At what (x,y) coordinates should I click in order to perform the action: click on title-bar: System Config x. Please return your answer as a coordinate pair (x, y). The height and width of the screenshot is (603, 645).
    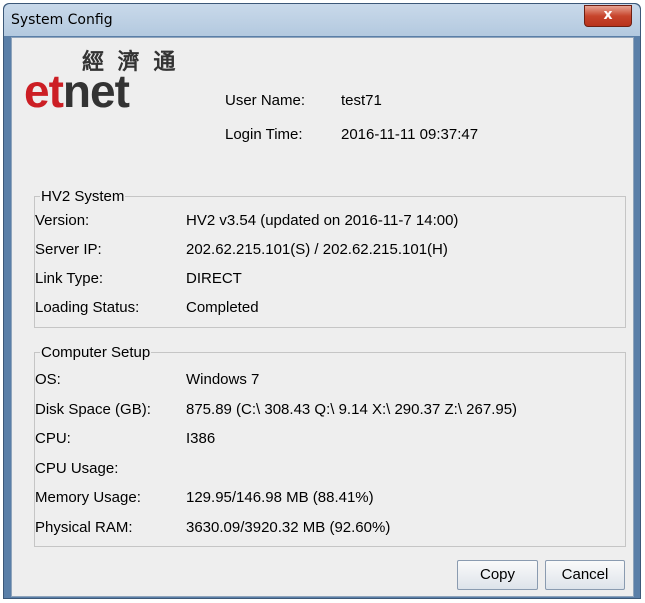
    Looking at the image, I should click on (322, 20).